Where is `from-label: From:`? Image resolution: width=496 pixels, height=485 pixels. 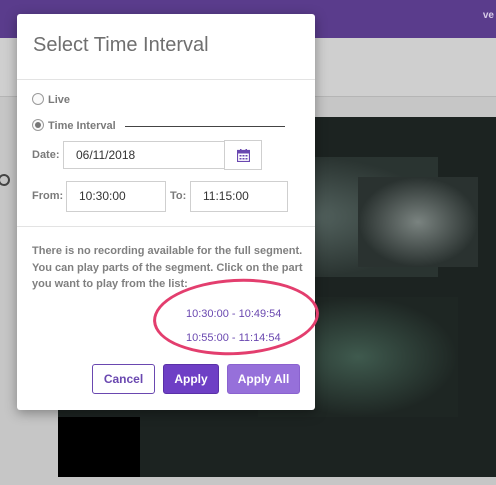 from-label: From: is located at coordinates (48, 196).